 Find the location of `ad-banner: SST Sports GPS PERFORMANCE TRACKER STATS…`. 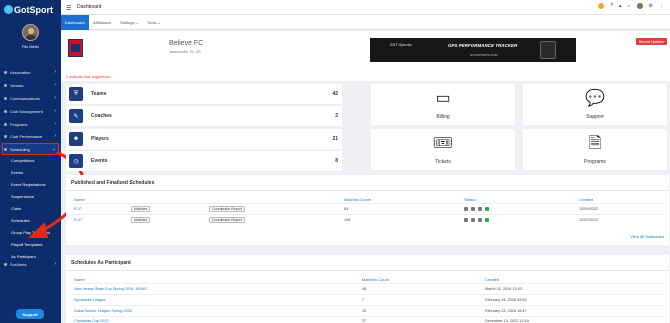

ad-banner: SST Sports GPS PERFORMANCE TRACKER STATS… is located at coordinates (473, 50).